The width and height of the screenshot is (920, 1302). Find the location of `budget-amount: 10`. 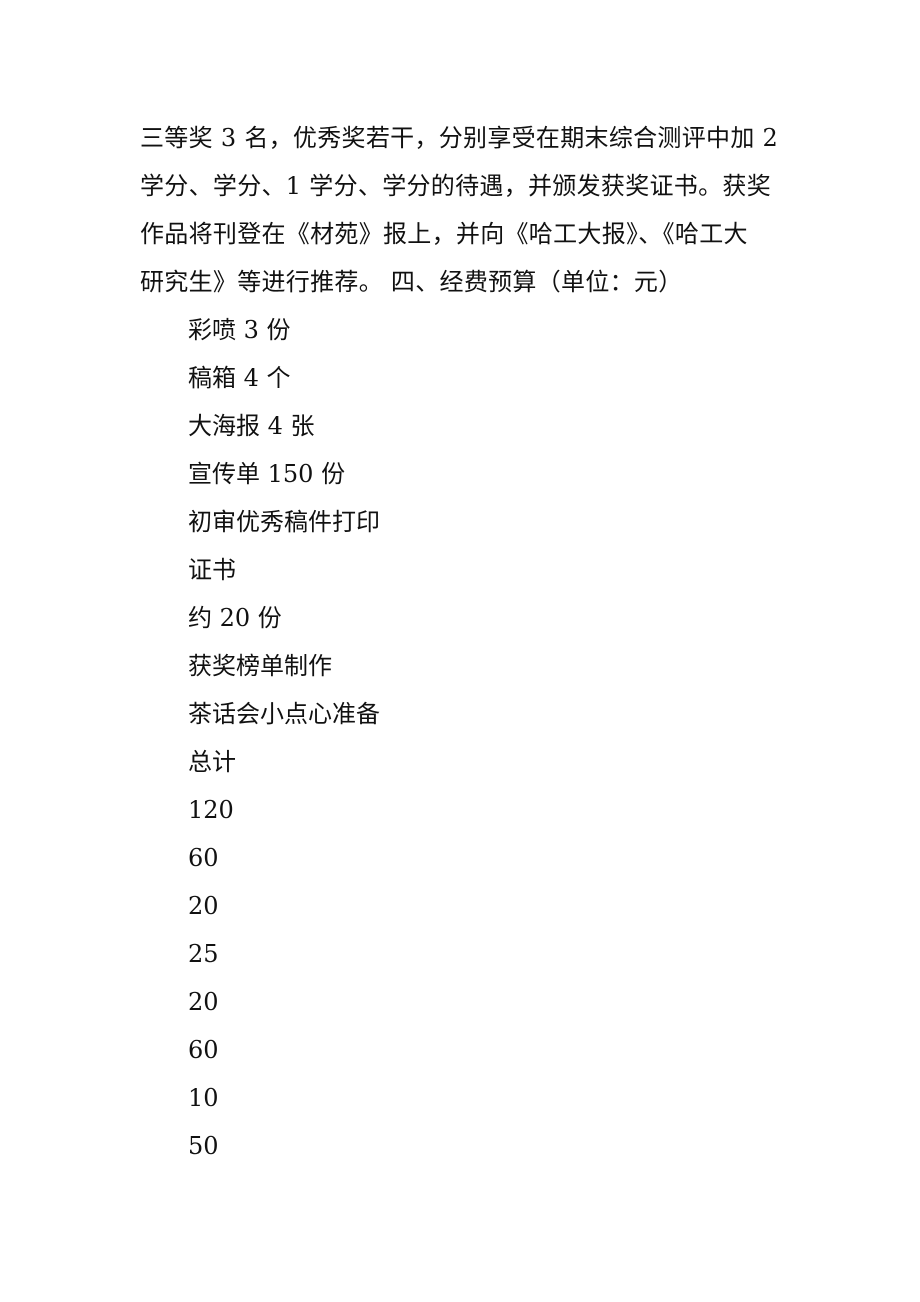

budget-amount: 10 is located at coordinates (203, 1098).